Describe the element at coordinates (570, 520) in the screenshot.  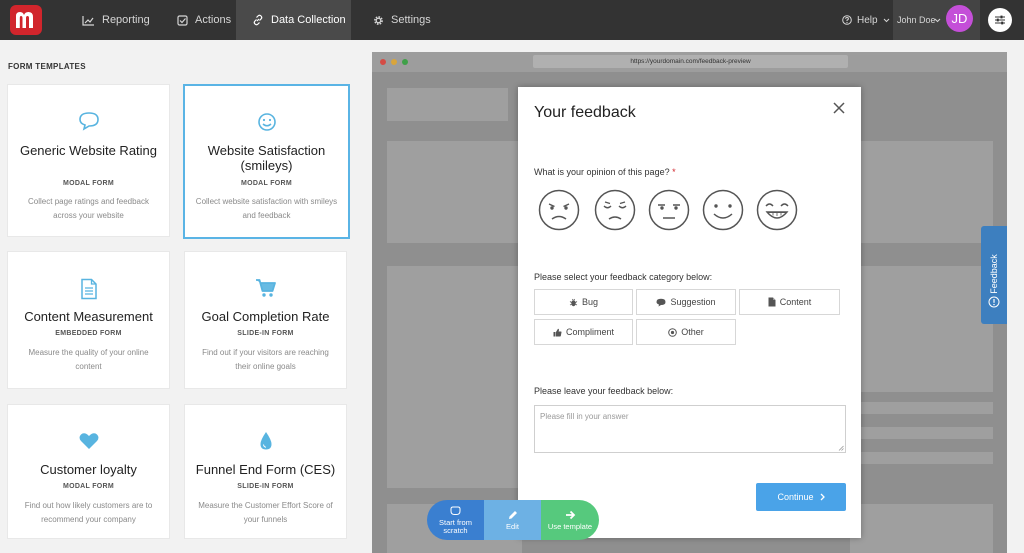
I see `use-template-button: Use template` at that location.